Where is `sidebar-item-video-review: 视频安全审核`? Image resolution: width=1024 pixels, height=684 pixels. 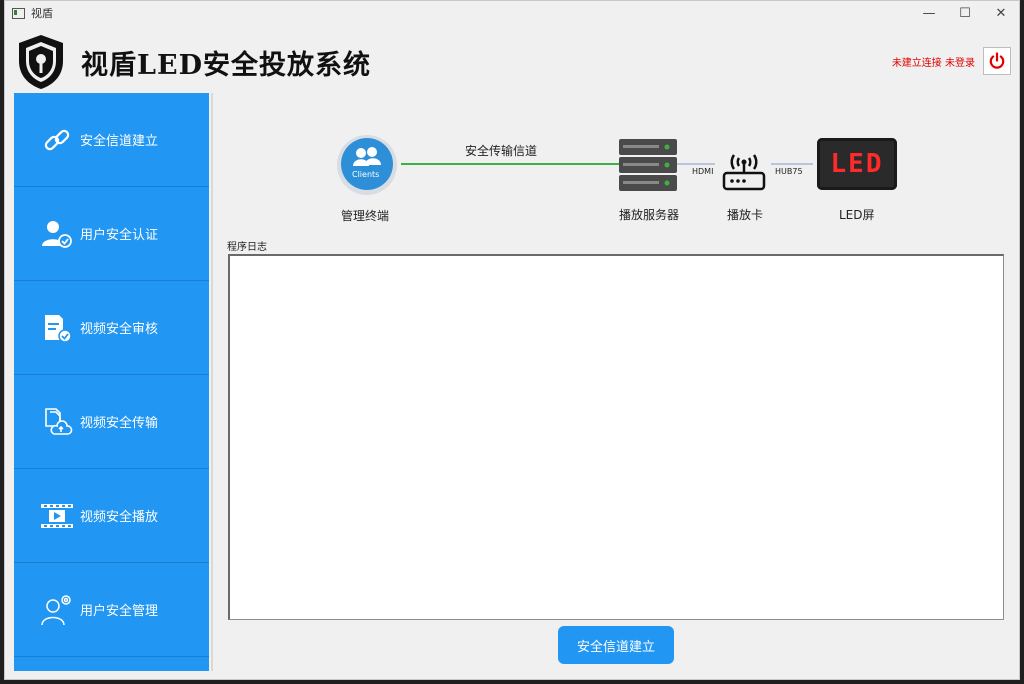 sidebar-item-video-review: 视频安全审核 is located at coordinates (111, 328).